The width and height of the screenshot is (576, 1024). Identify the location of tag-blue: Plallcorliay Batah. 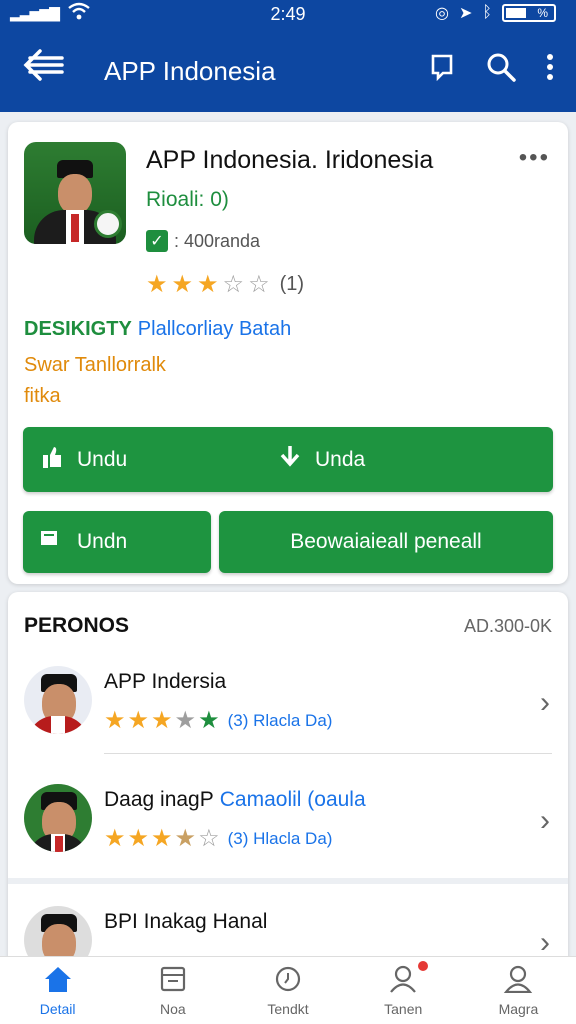
(214, 329).